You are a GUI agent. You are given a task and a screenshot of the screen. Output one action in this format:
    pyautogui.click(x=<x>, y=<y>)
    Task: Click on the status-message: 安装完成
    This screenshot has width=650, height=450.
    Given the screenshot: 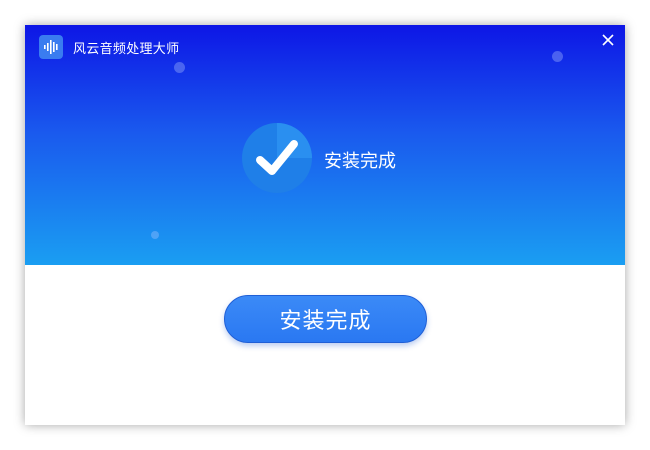 What is the action you would take?
    pyautogui.click(x=360, y=161)
    